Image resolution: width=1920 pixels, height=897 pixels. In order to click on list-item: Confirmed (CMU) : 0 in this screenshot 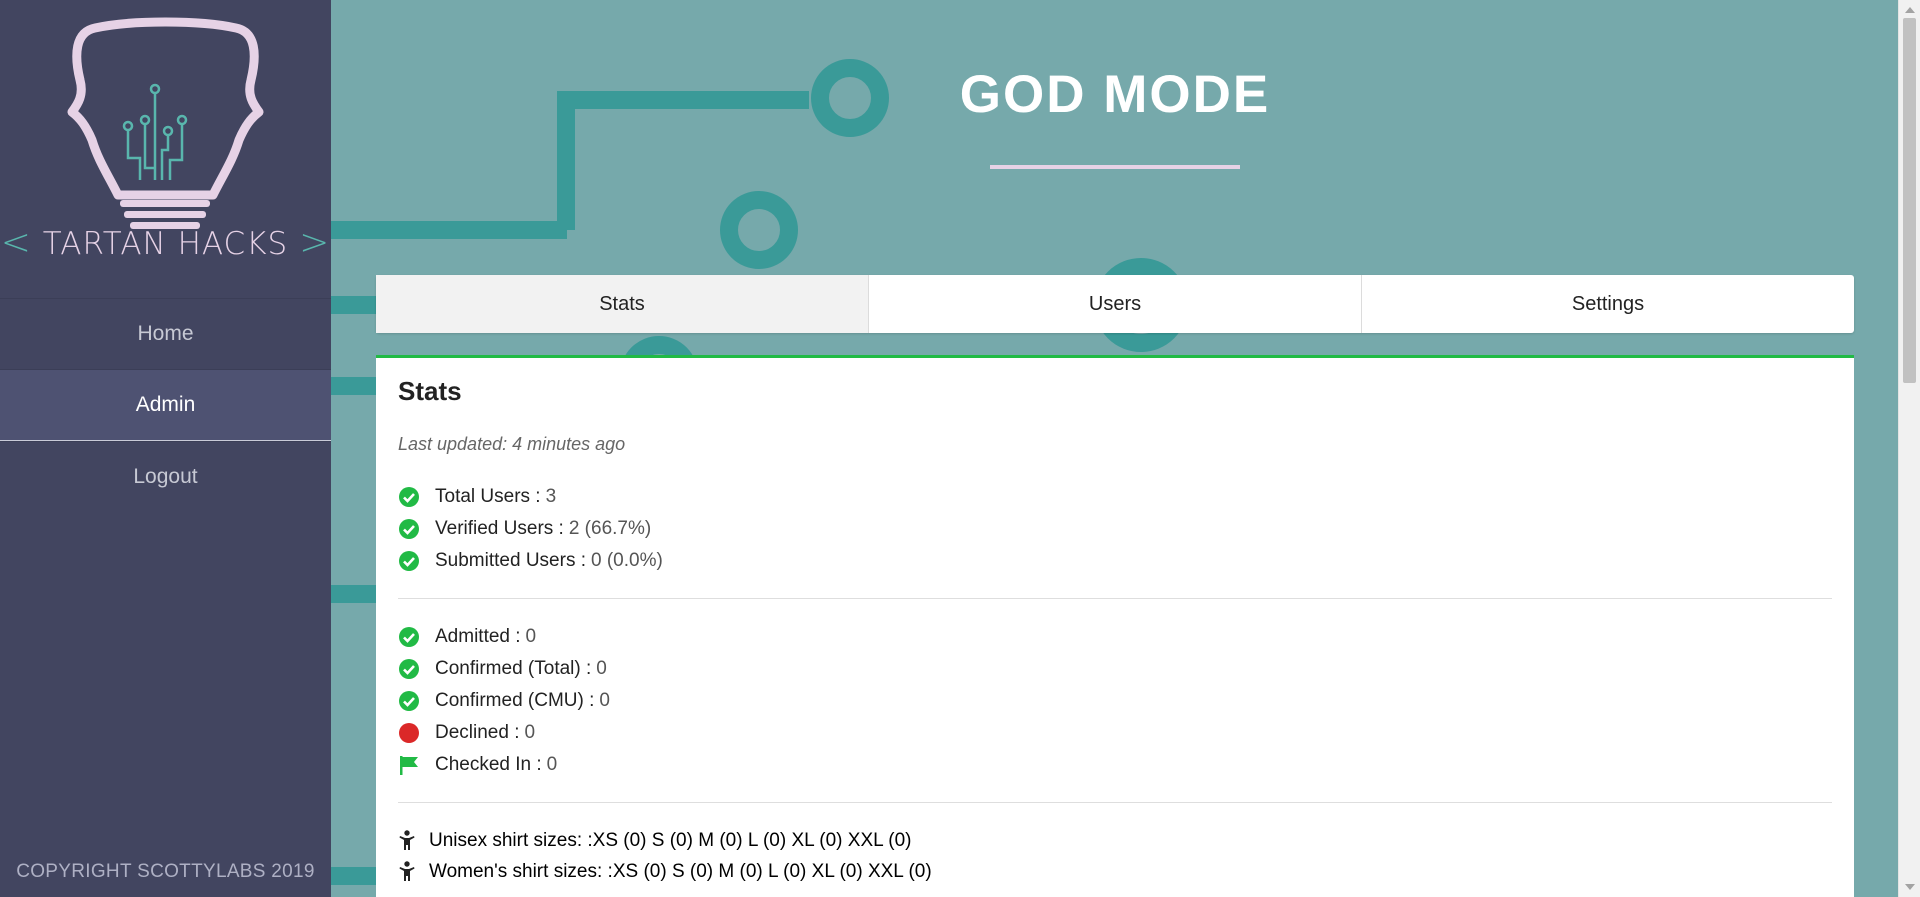, I will do `click(1115, 701)`.